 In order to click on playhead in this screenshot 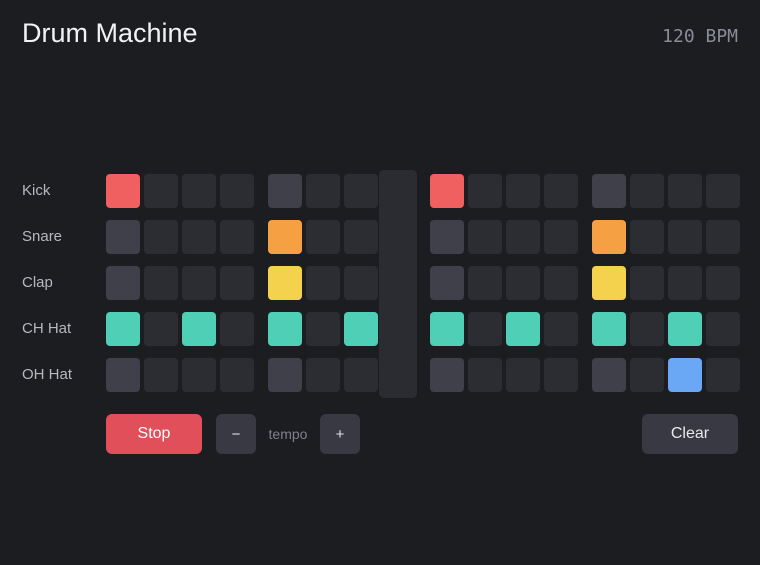, I will do `click(398, 284)`.